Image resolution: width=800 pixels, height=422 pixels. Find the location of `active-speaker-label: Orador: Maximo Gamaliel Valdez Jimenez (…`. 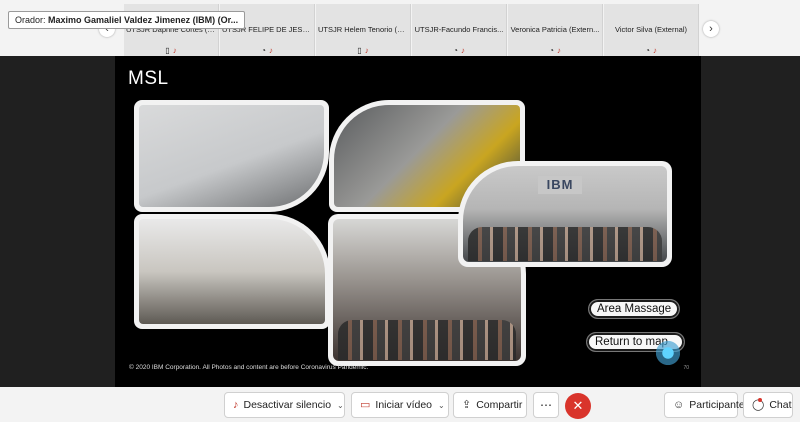

active-speaker-label: Orador: Maximo Gamaliel Valdez Jimenez (… is located at coordinates (127, 20).